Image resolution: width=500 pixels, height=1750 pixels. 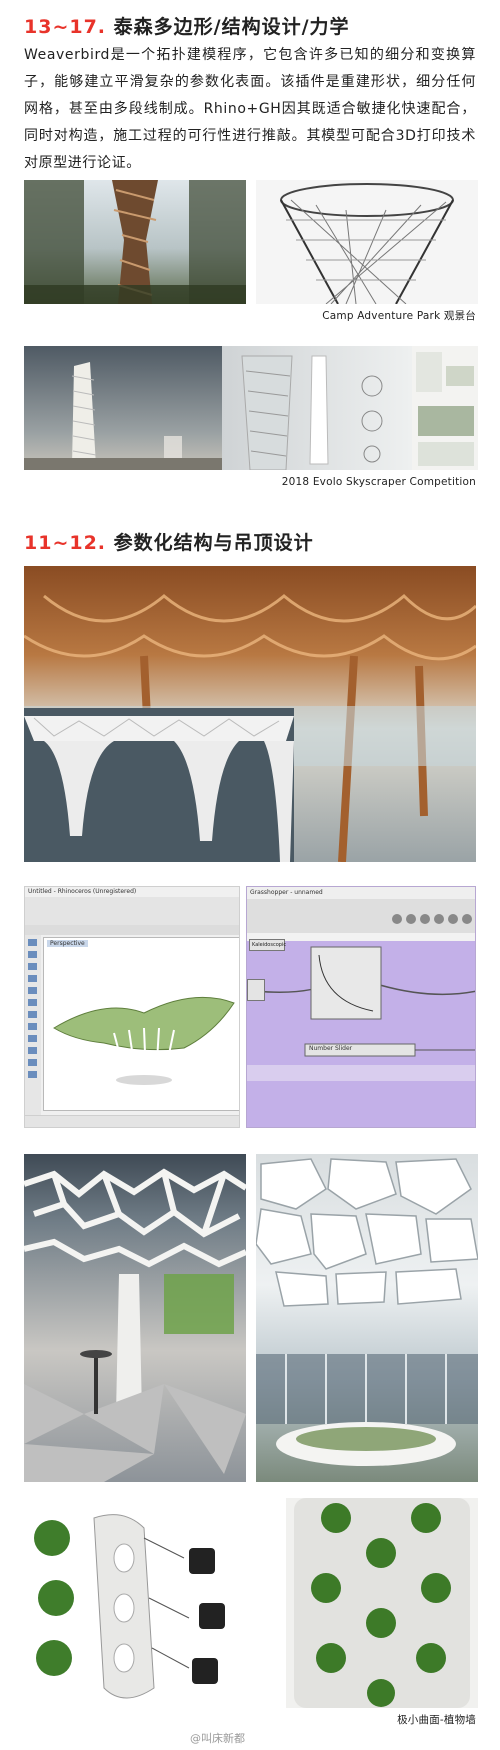 I want to click on tower-line-drawing, so click(x=367, y=242).